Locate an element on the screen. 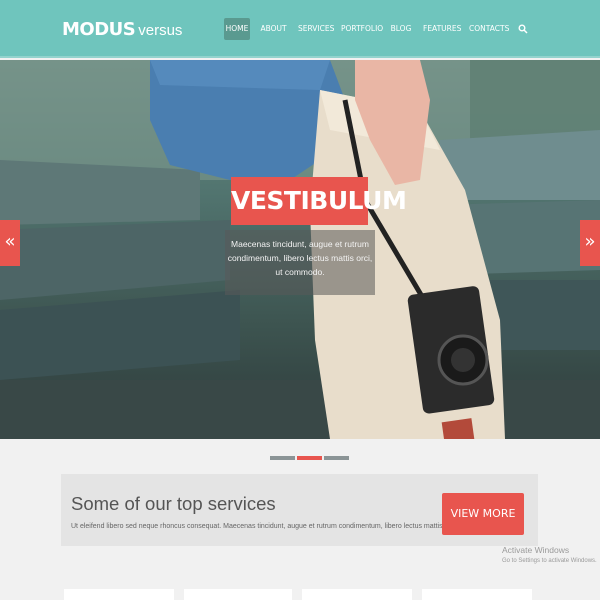  slide-title: VESTIBULUM is located at coordinates (319, 201).